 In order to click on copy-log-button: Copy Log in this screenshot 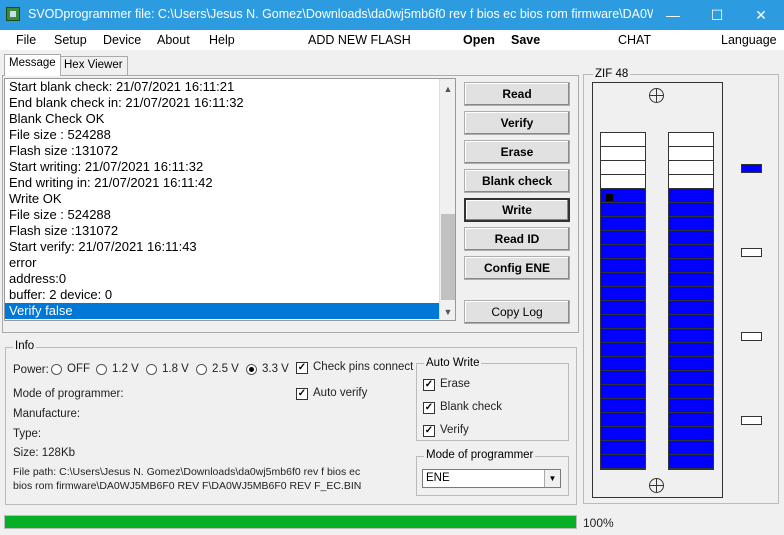, I will do `click(517, 312)`.